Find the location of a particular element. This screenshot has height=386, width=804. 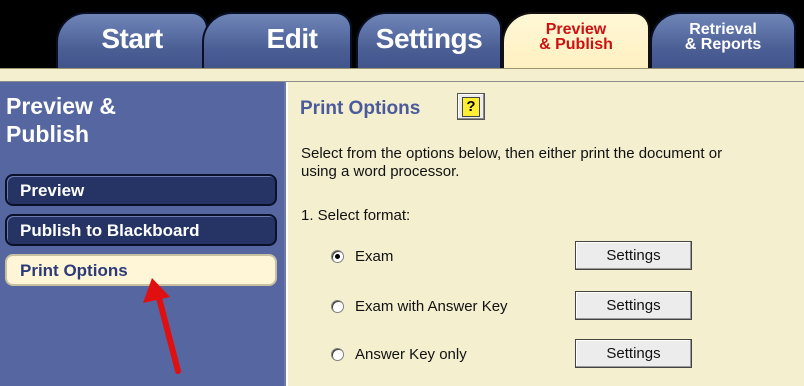

sidebar-item-label: Preview is located at coordinates (52, 190).